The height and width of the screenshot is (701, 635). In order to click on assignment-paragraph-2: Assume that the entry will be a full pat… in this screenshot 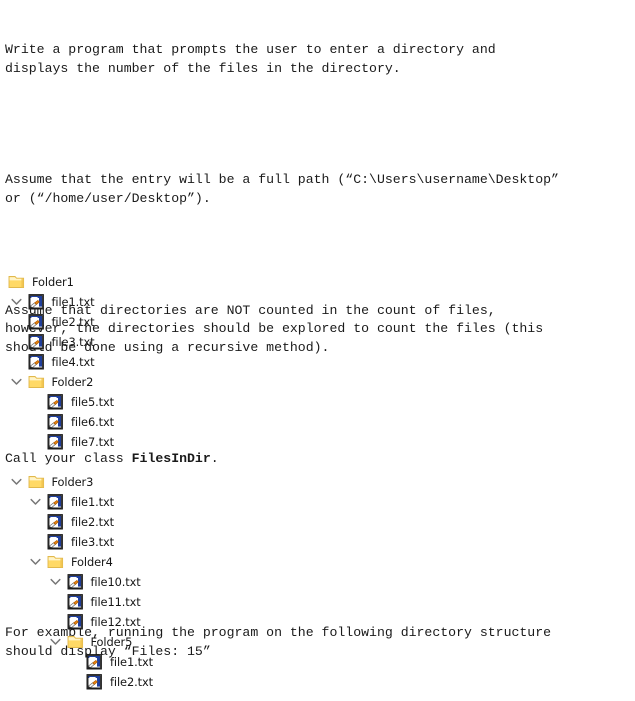, I will do `click(282, 189)`.